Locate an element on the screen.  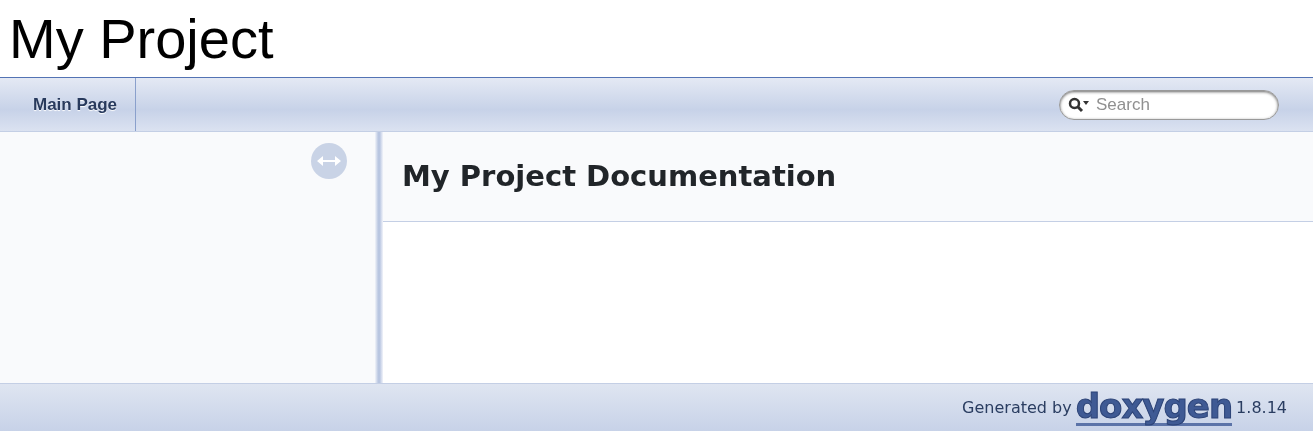
doxygen-logo: doxygen is located at coordinates (1154, 407).